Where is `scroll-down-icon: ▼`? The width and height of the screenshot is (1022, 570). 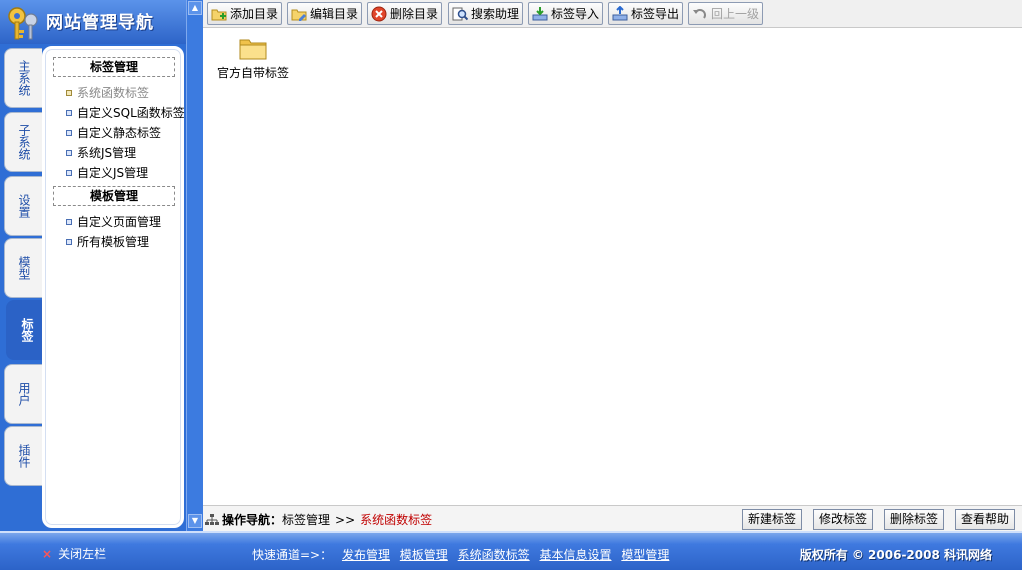 scroll-down-icon: ▼ is located at coordinates (195, 521).